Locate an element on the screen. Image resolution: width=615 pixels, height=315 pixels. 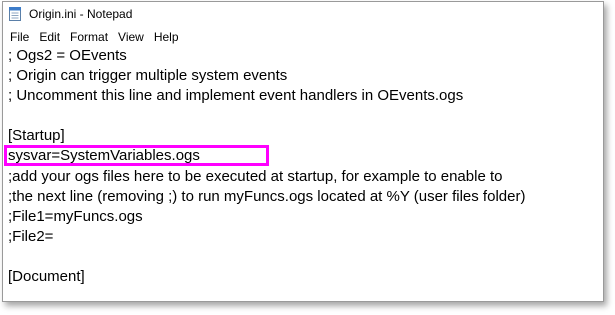
menu-bar: File Edit Format View Help is located at coordinates (303, 36).